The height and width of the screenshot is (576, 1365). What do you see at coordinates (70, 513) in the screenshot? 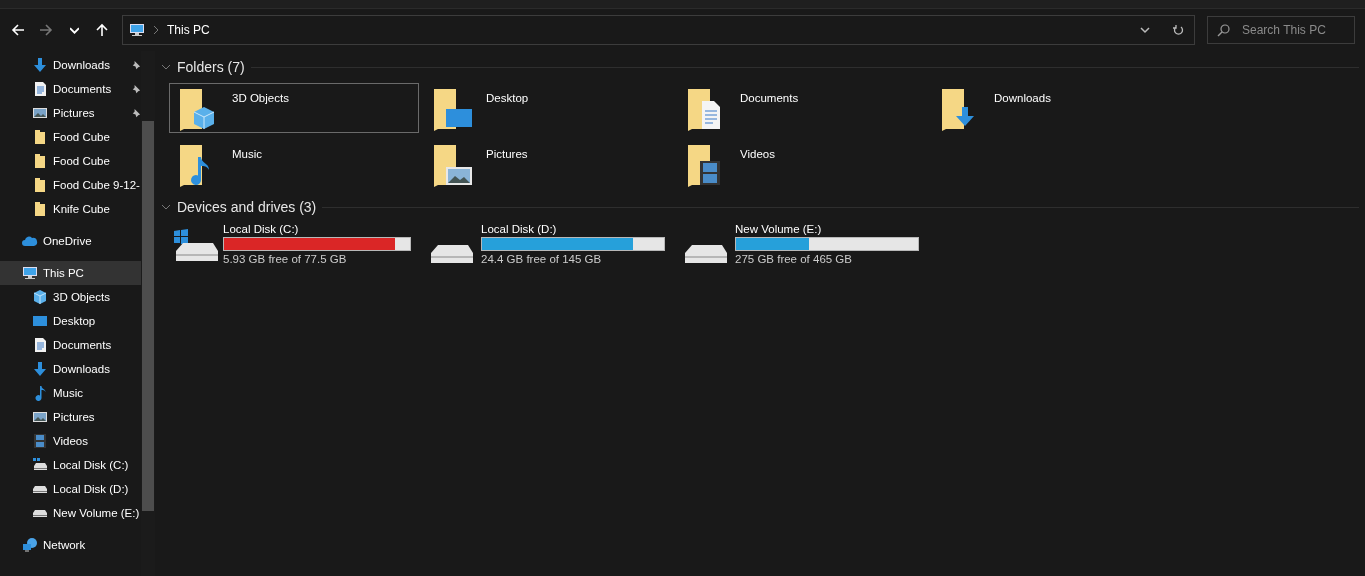
I see `sidebar-item: New Volume (E:)` at bounding box center [70, 513].